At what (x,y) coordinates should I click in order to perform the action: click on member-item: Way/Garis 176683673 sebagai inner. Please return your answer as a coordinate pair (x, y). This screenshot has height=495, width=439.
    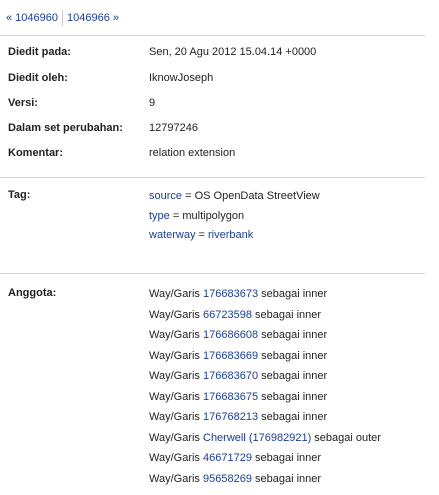
    Looking at the image, I should click on (238, 294).